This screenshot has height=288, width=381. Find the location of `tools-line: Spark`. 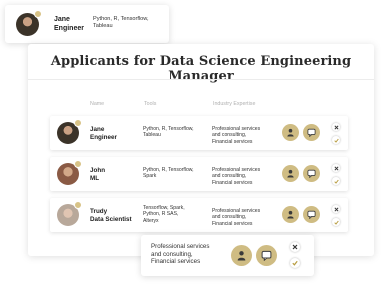

tools-line: Spark is located at coordinates (150, 176).